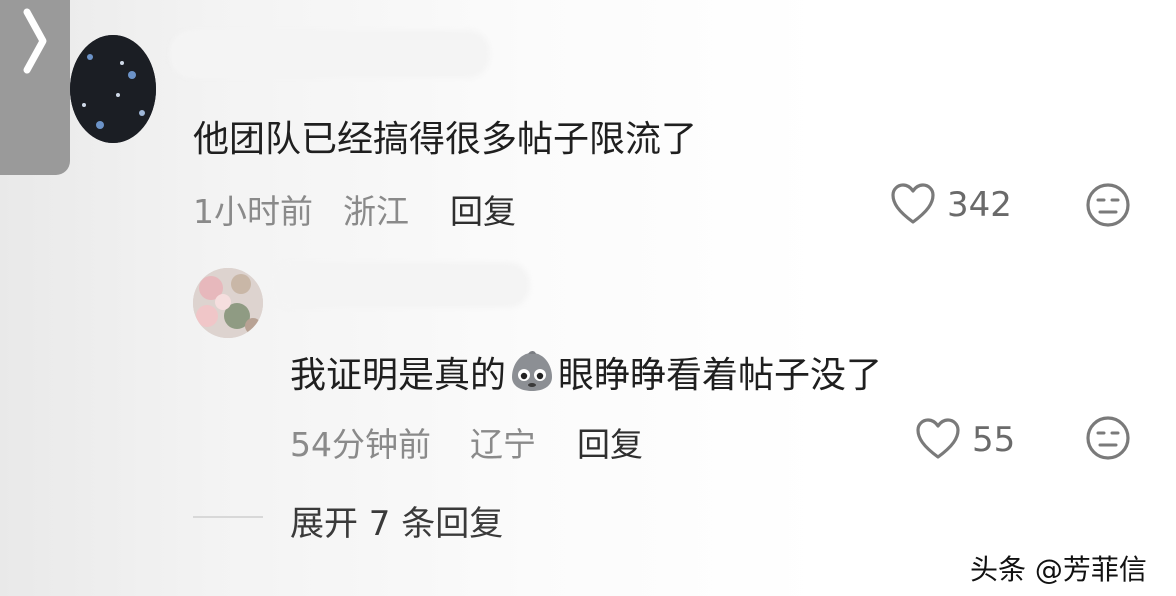 This screenshot has width=1176, height=596. I want to click on comment-time: 1小时前, so click(253, 211).